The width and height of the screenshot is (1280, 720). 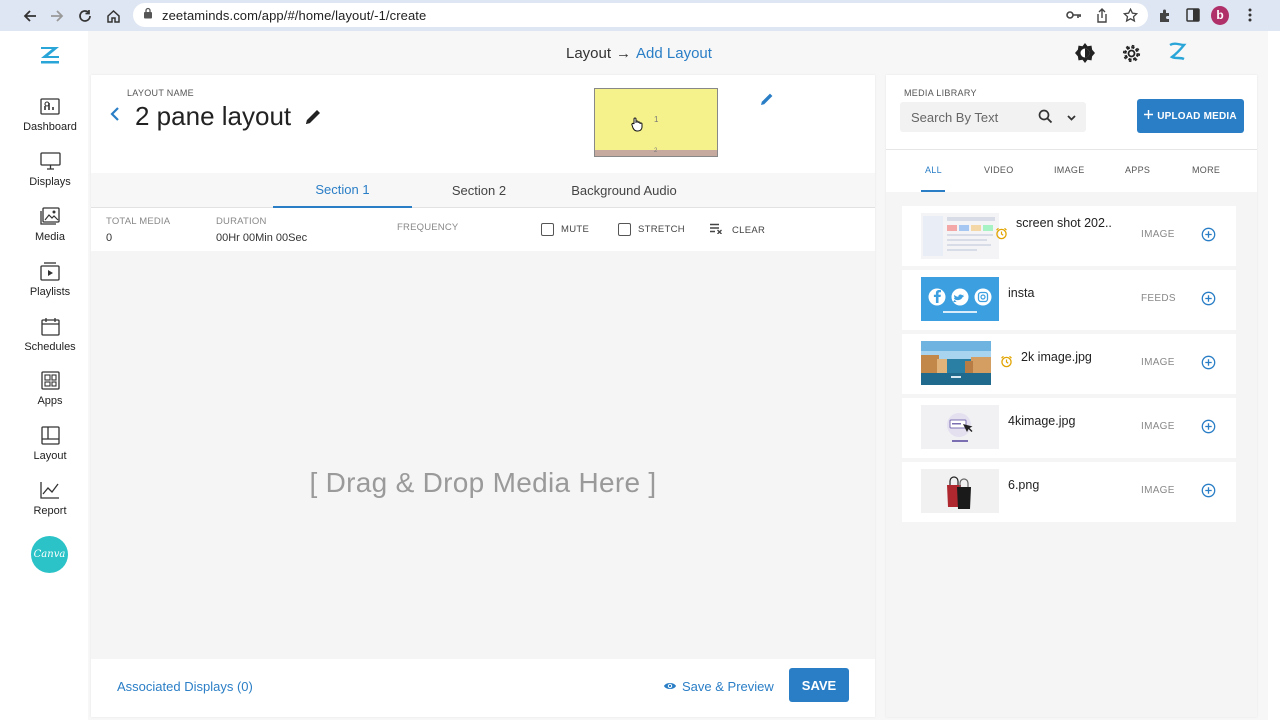 What do you see at coordinates (656, 152) in the screenshot?
I see `preview-pane-2: 2` at bounding box center [656, 152].